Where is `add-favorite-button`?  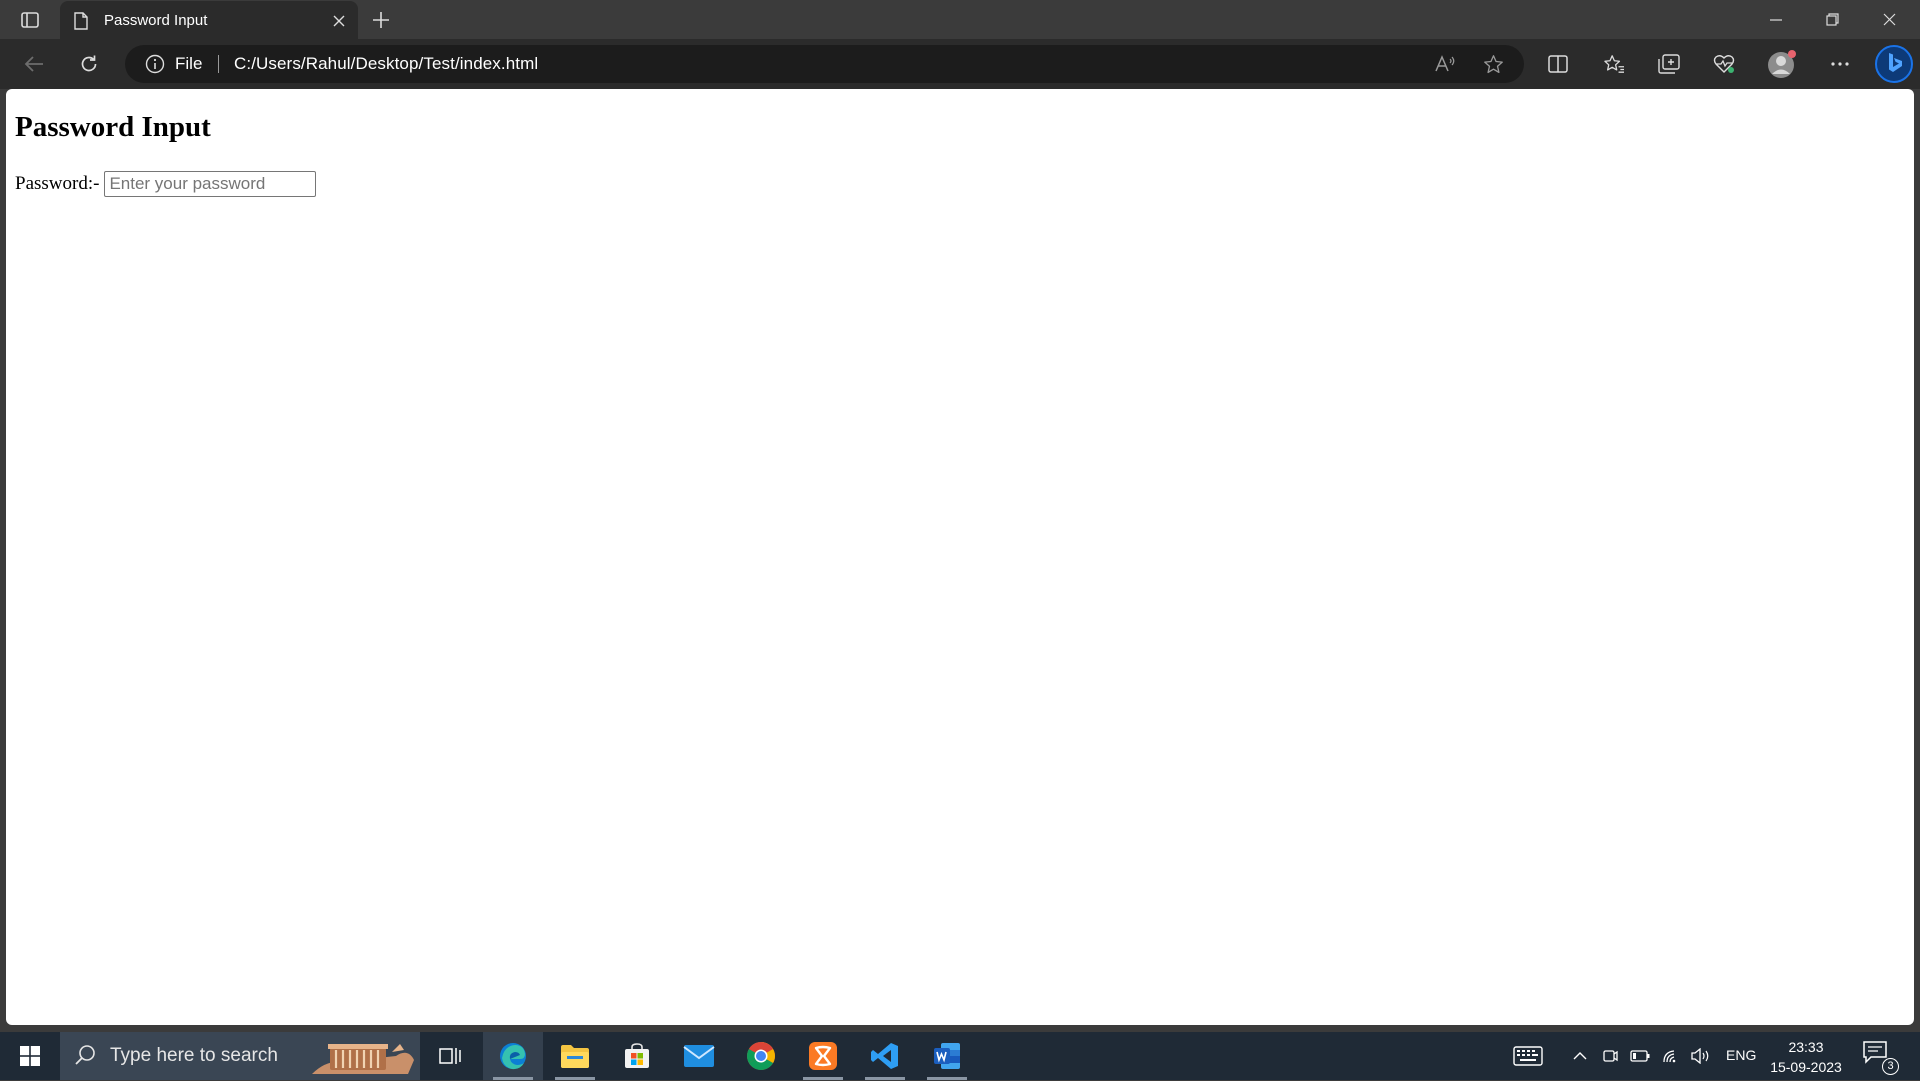 add-favorite-button is located at coordinates (1493, 64).